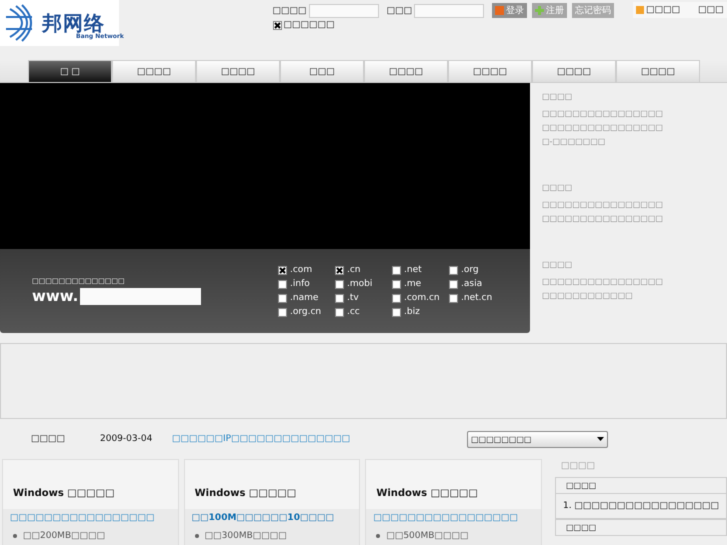  What do you see at coordinates (603, 212) in the screenshot?
I see `feature-text: □□□□□□□□□□□□□□□□□□□□□□□□□□□□□□□□` at bounding box center [603, 212].